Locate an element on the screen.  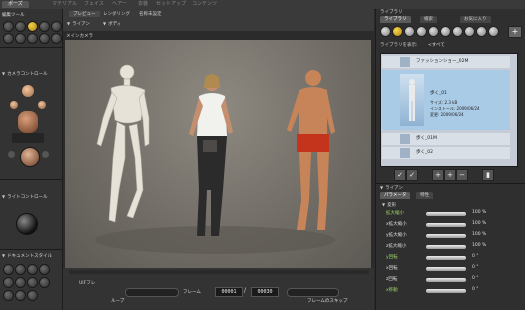
poses-category-icon is located at coordinates (397, 31).